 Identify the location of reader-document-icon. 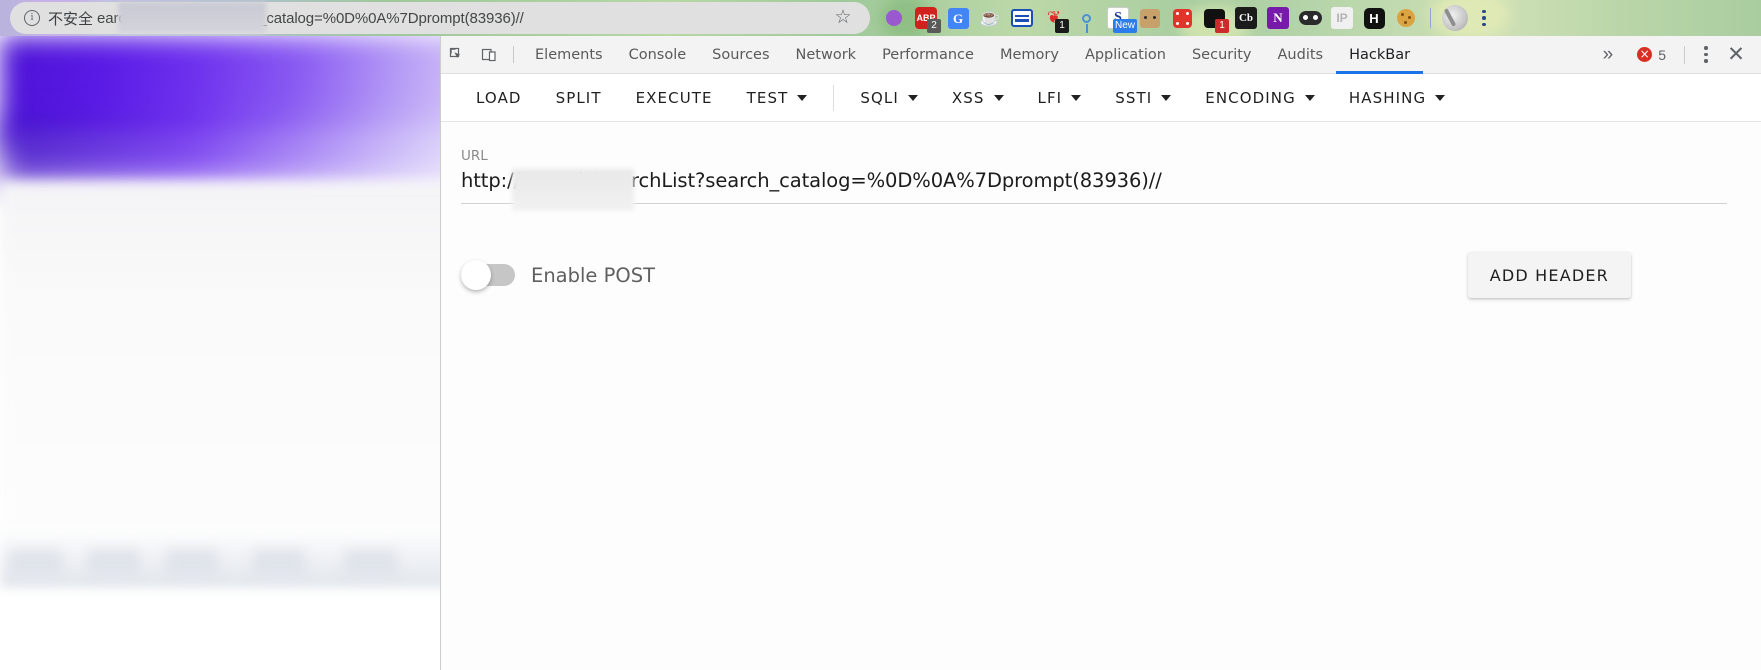
(1022, 18).